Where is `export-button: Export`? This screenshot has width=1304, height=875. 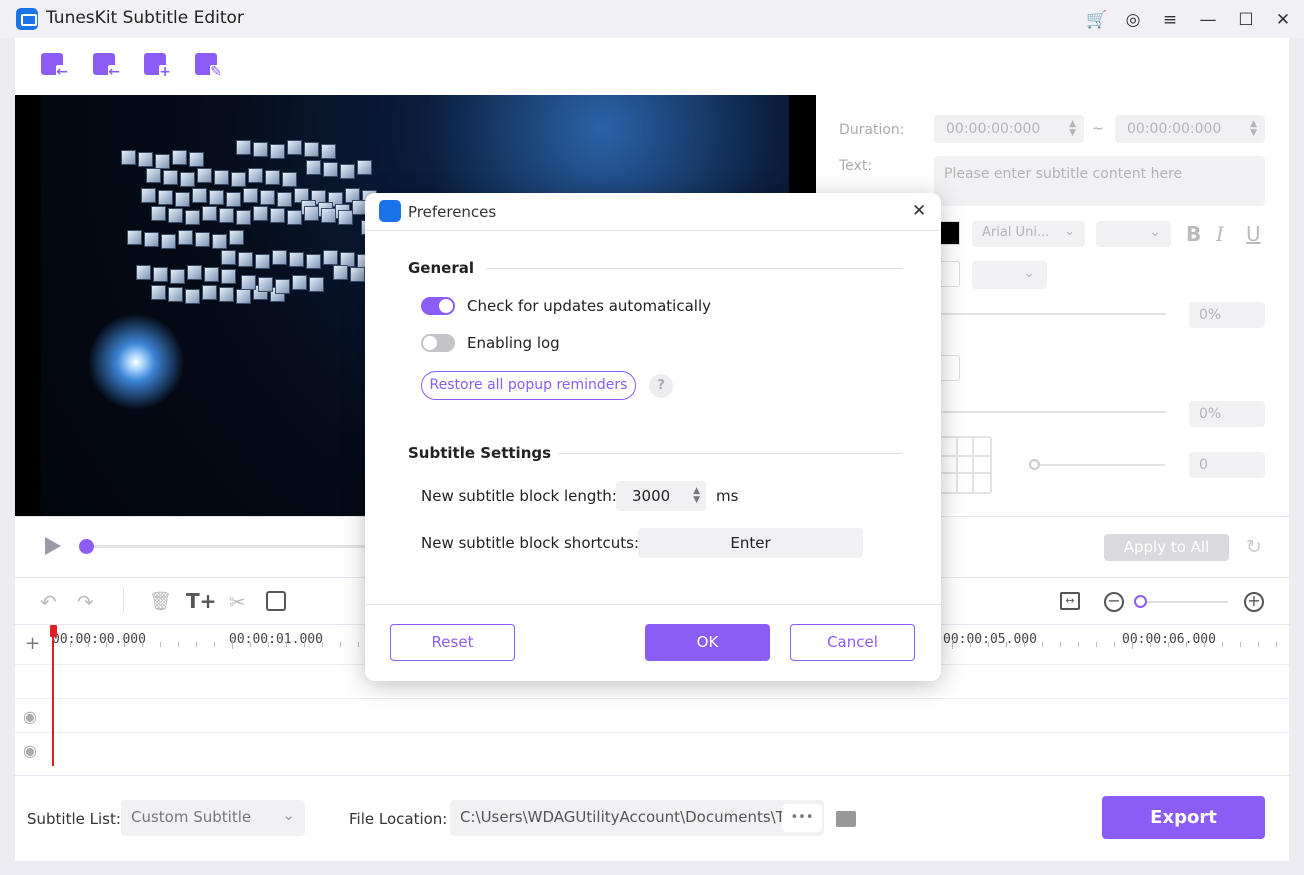 export-button: Export is located at coordinates (1183, 817).